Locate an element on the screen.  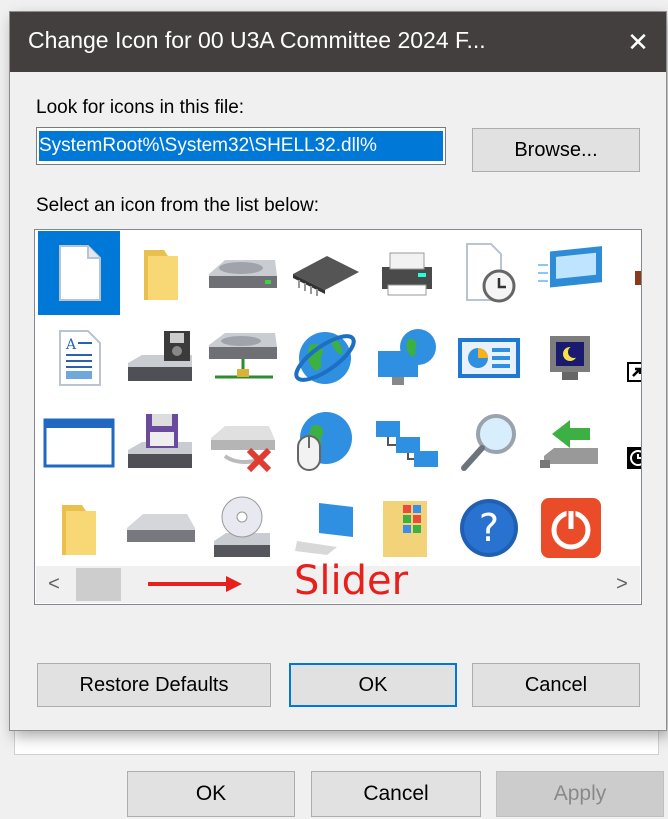
icon-cell-magnifier is located at coordinates (489, 443).